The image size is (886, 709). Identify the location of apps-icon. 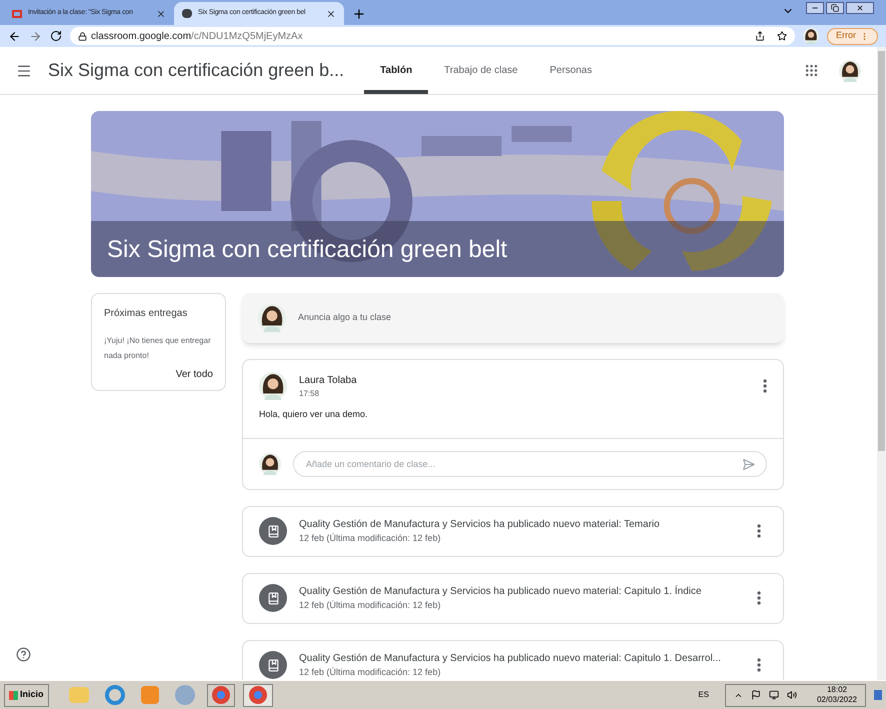
(811, 70).